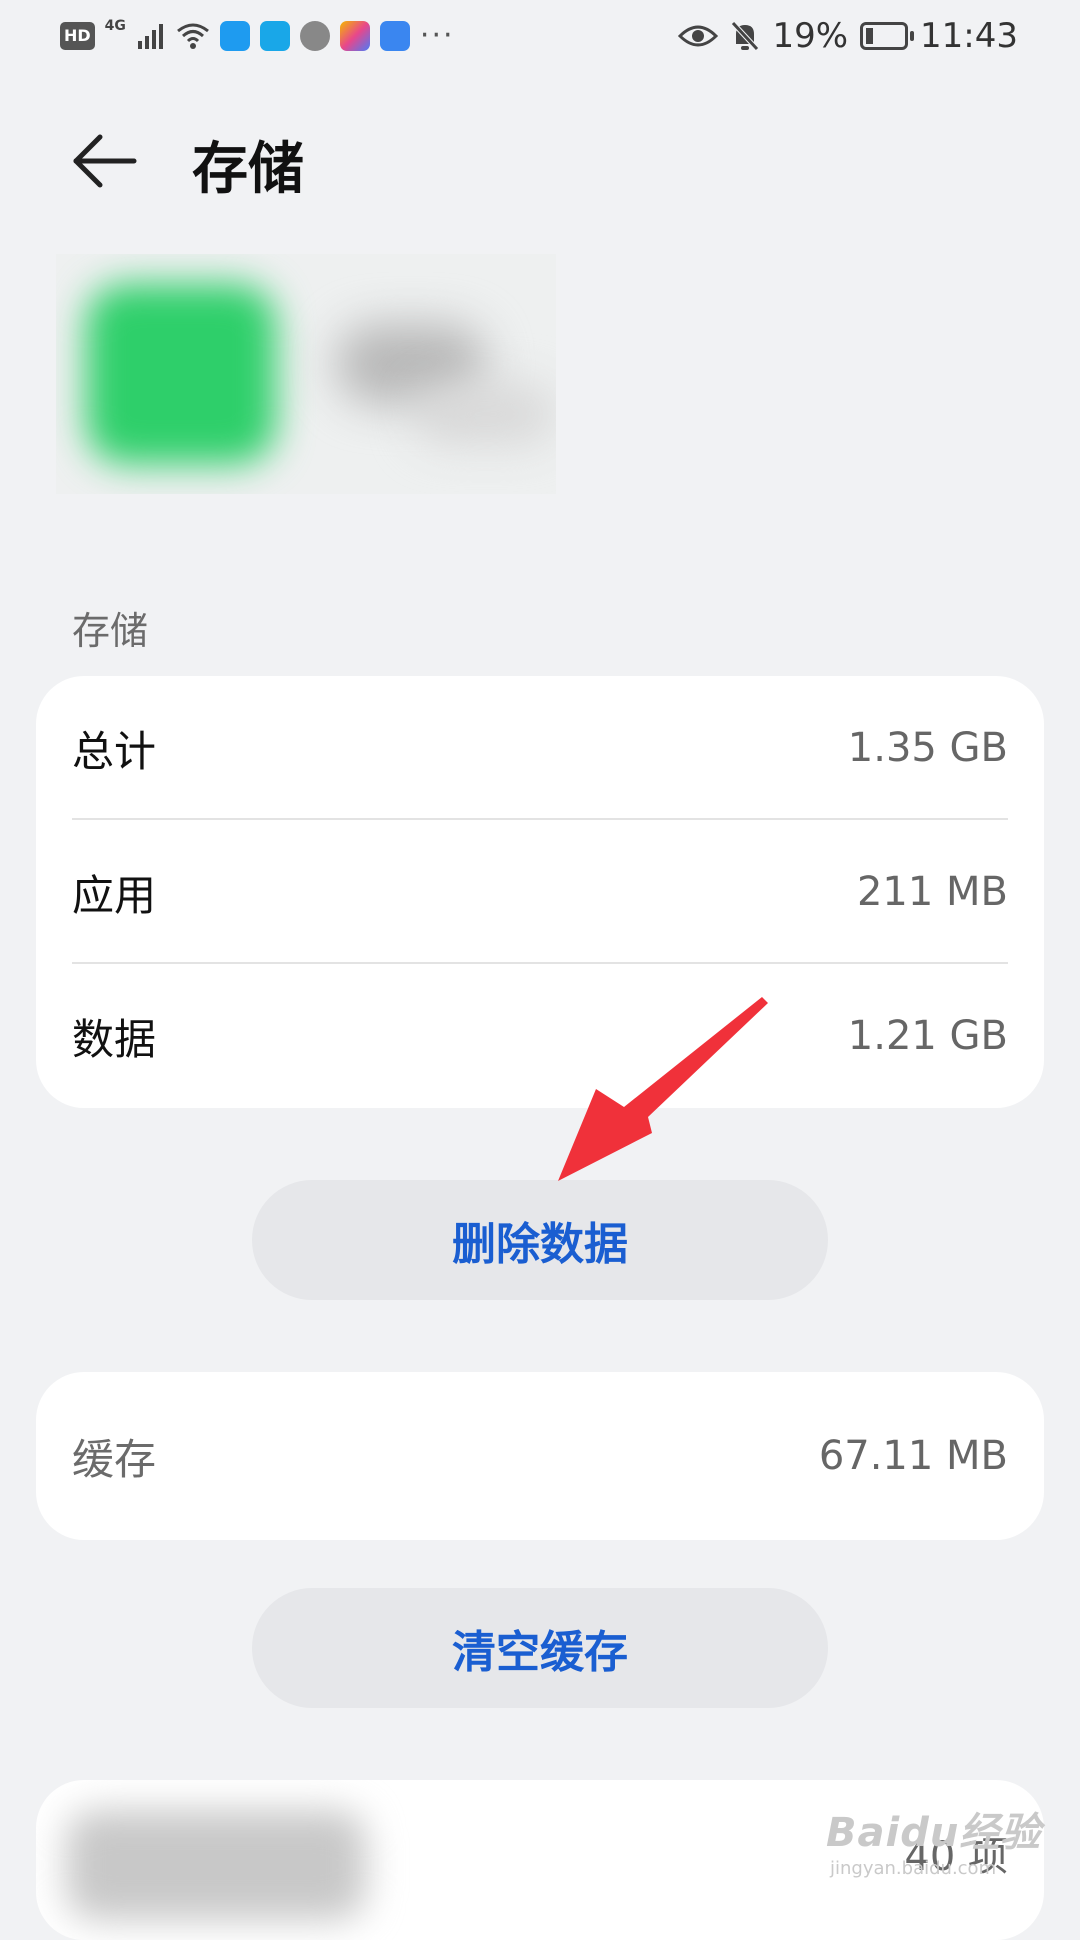 The width and height of the screenshot is (1080, 1940). Describe the element at coordinates (105, 161) in the screenshot. I see `back-arrow-icon` at that location.